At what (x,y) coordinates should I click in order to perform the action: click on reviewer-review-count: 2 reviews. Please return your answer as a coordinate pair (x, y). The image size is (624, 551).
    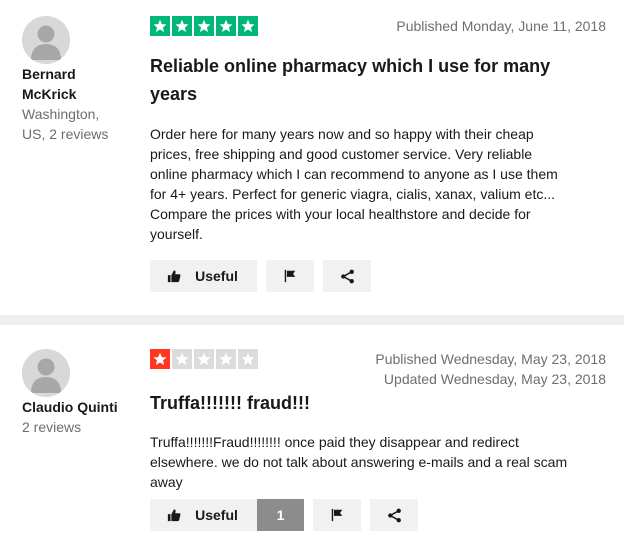
    Looking at the image, I should click on (52, 427).